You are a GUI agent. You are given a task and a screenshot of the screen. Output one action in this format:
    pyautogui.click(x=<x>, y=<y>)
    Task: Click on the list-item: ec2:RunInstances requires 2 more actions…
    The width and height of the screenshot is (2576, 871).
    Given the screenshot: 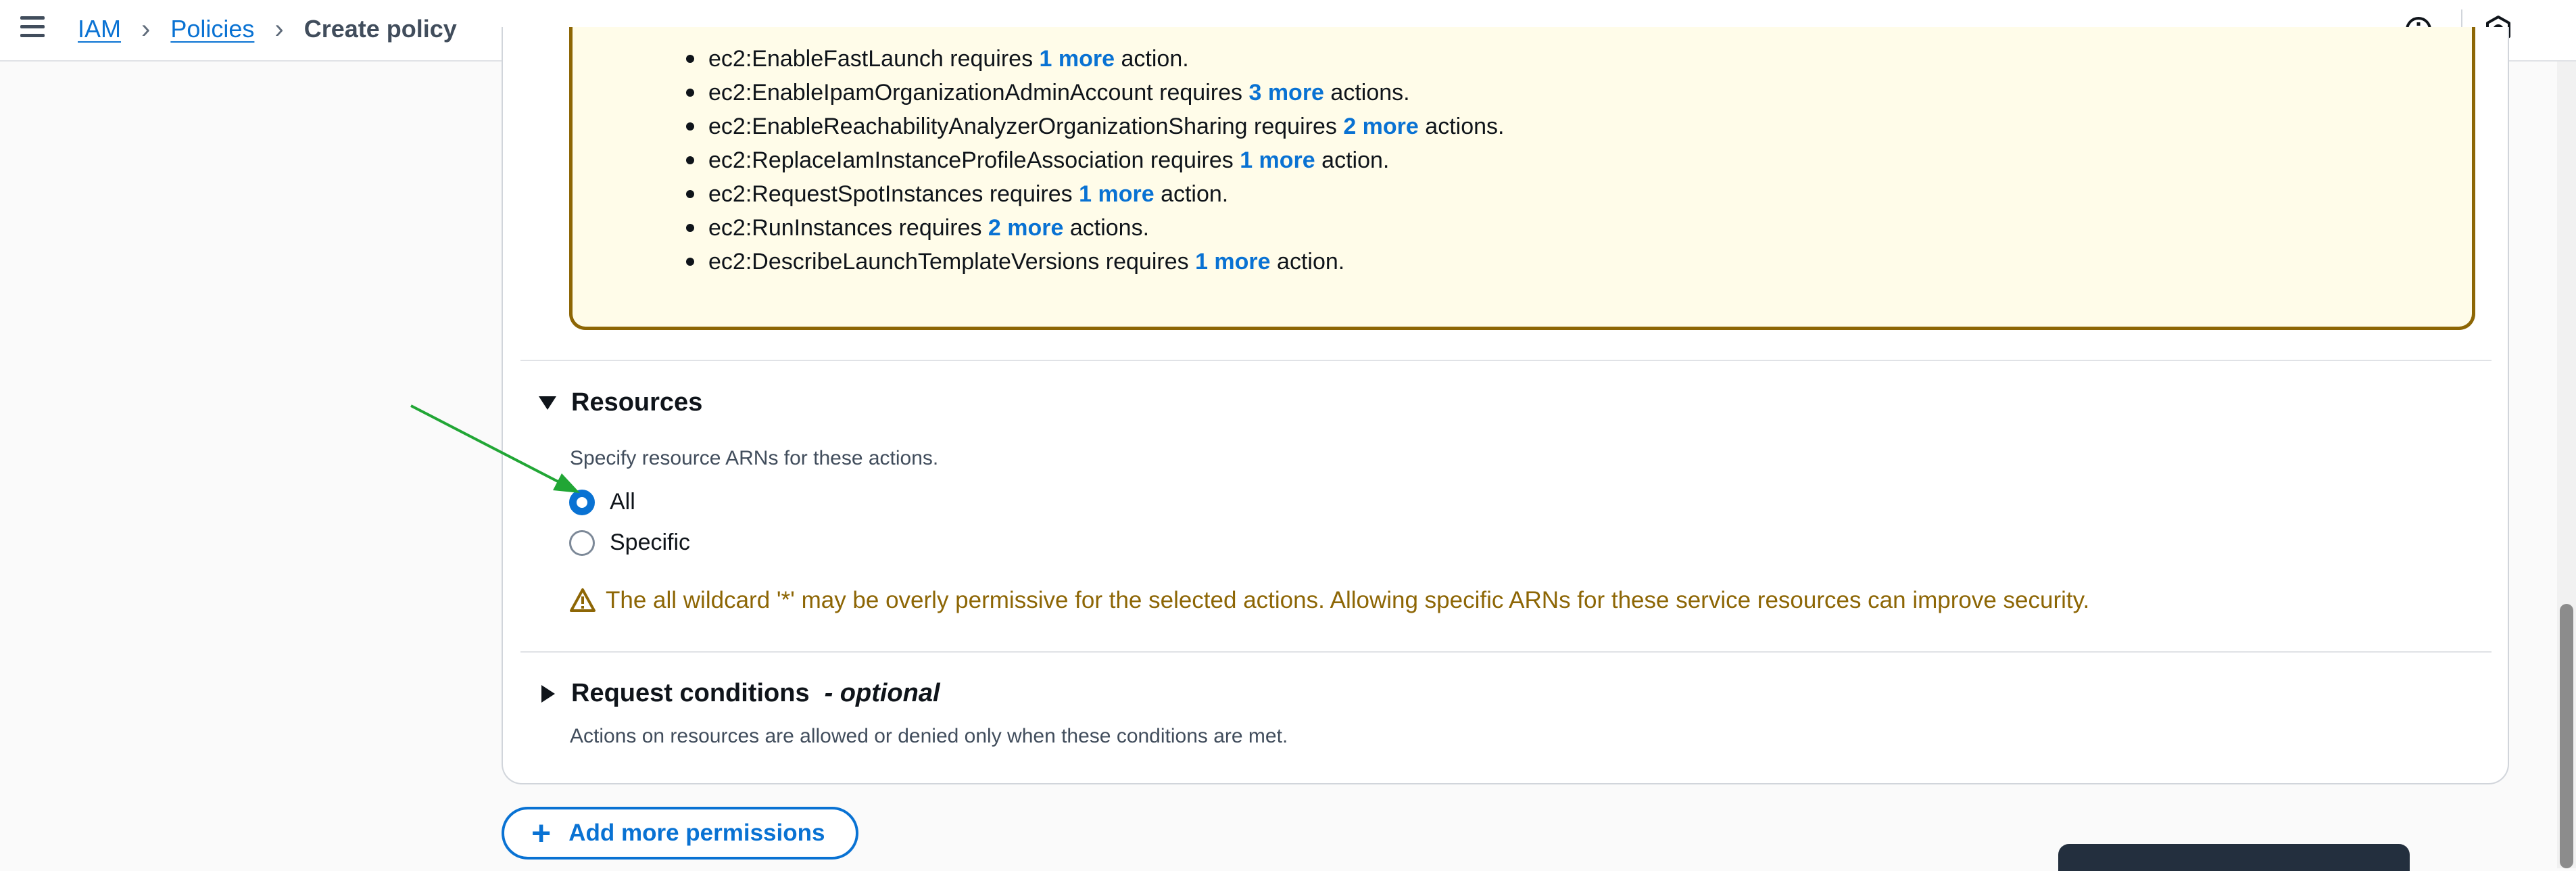 What is the action you would take?
    pyautogui.click(x=1095, y=228)
    